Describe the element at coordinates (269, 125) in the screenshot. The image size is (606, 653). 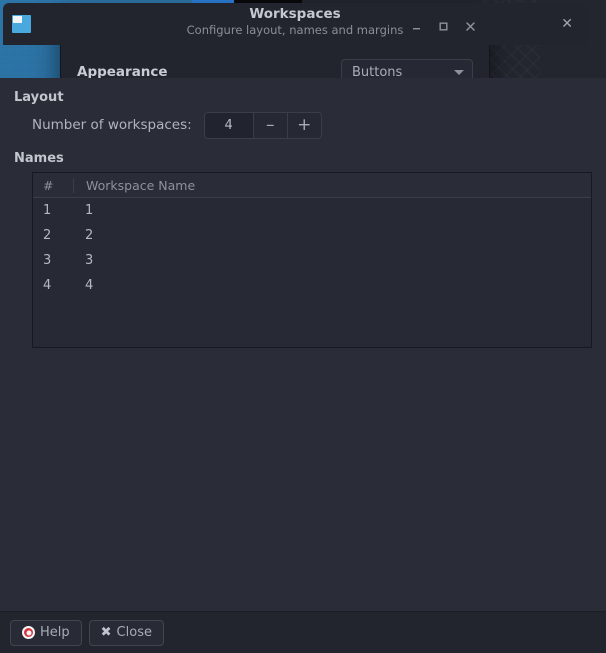
I see `workspace-count-decrement-button: –` at that location.